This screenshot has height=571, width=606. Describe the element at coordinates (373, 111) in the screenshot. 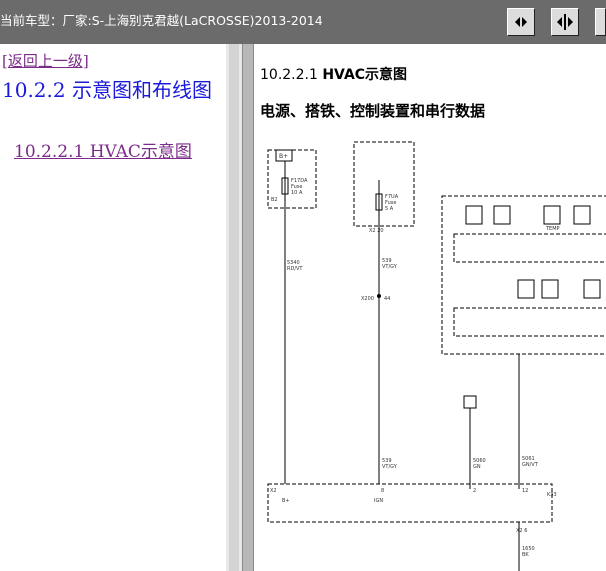

I see `doc-subheading: 电源、搭铁、控制装置和串行数据` at that location.